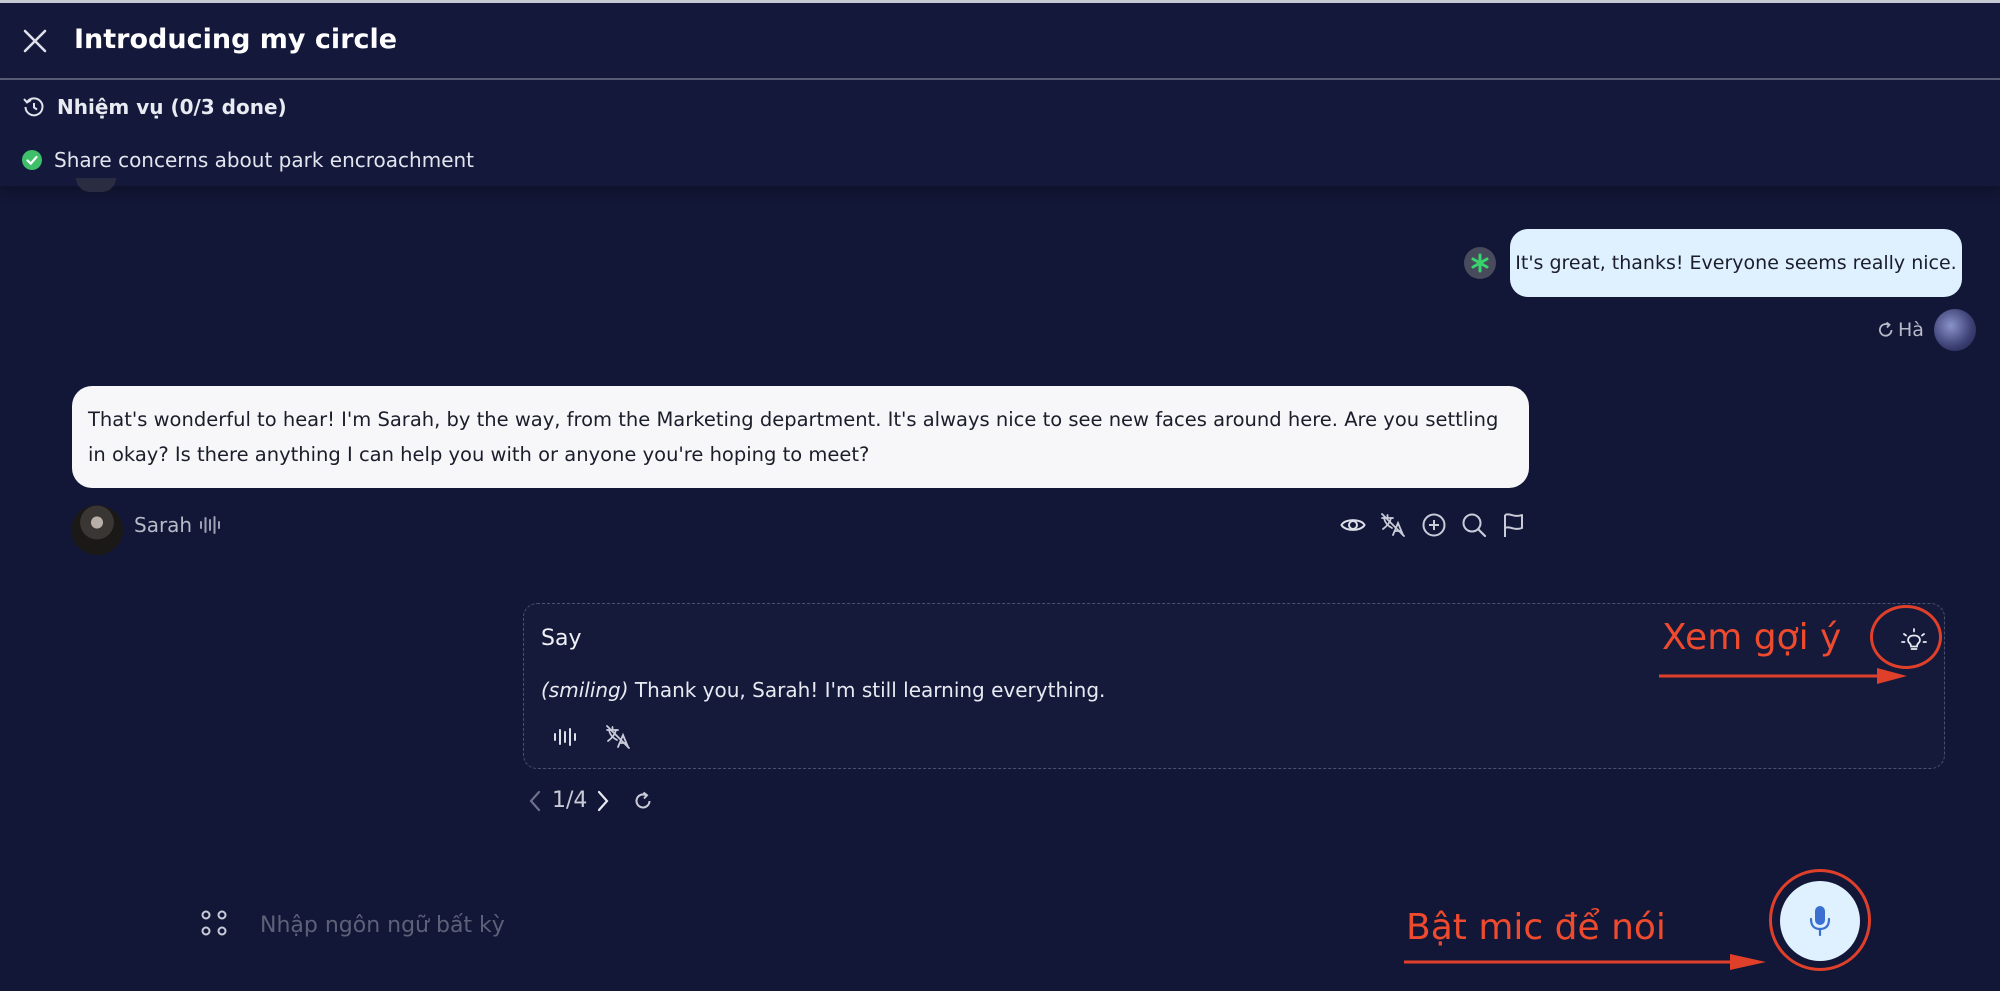 This screenshot has height=991, width=2000. I want to click on message-input, so click(760, 925).